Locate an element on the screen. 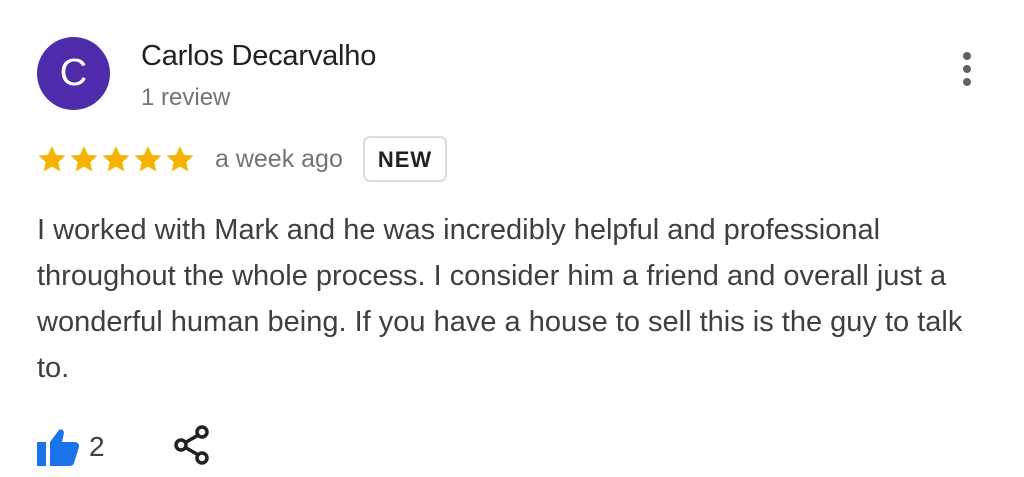 Image resolution: width=1024 pixels, height=477 pixels. review-time: a week ago is located at coordinates (279, 158).